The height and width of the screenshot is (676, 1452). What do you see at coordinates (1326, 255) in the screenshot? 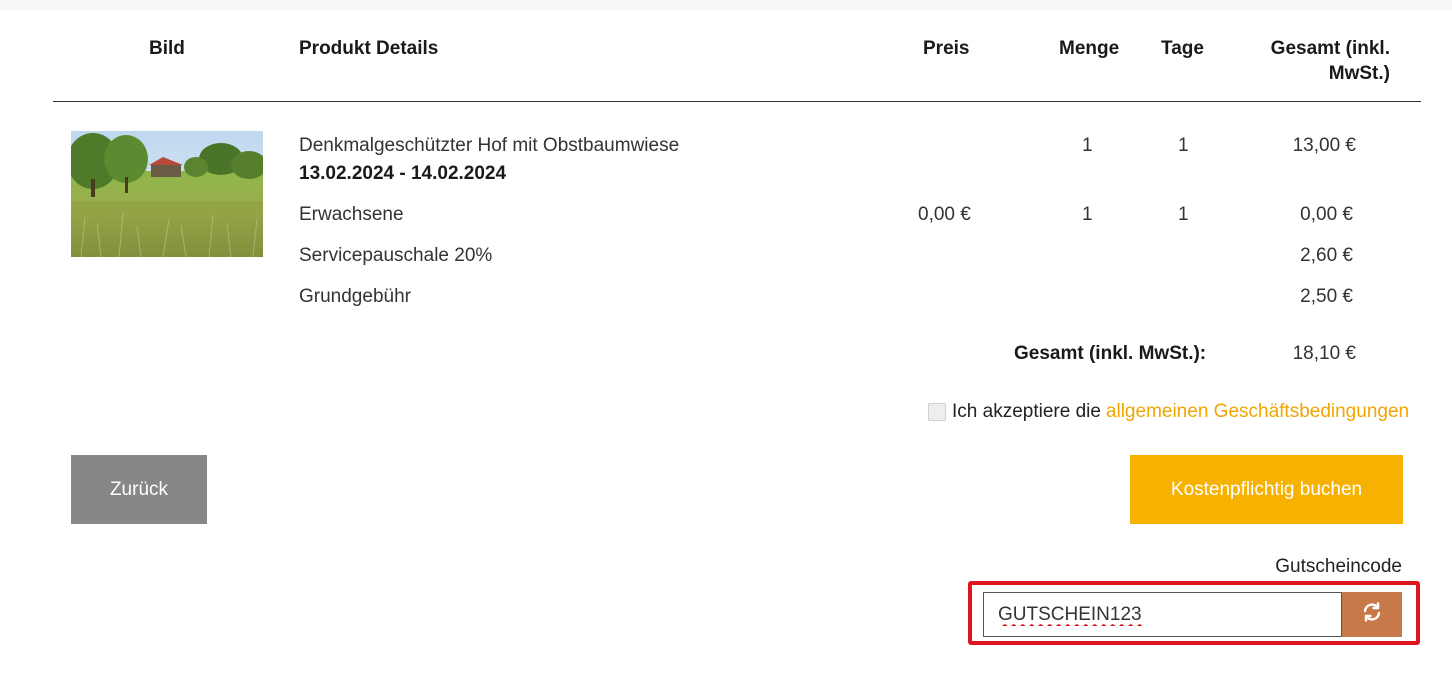
I see `line-gesamt: 2,60 €` at bounding box center [1326, 255].